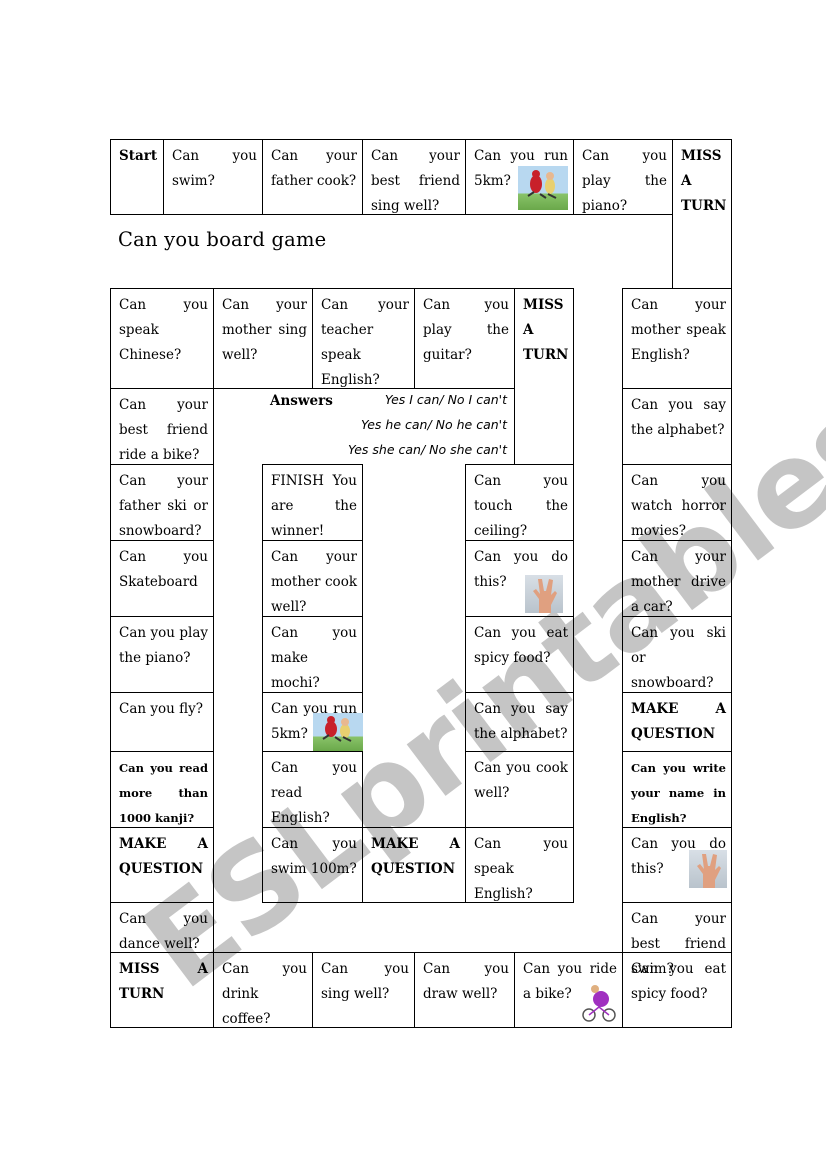 The image size is (826, 1169). Describe the element at coordinates (162, 789) in the screenshot. I see `board-cell: Can you read more than 1000 kanji?` at that location.